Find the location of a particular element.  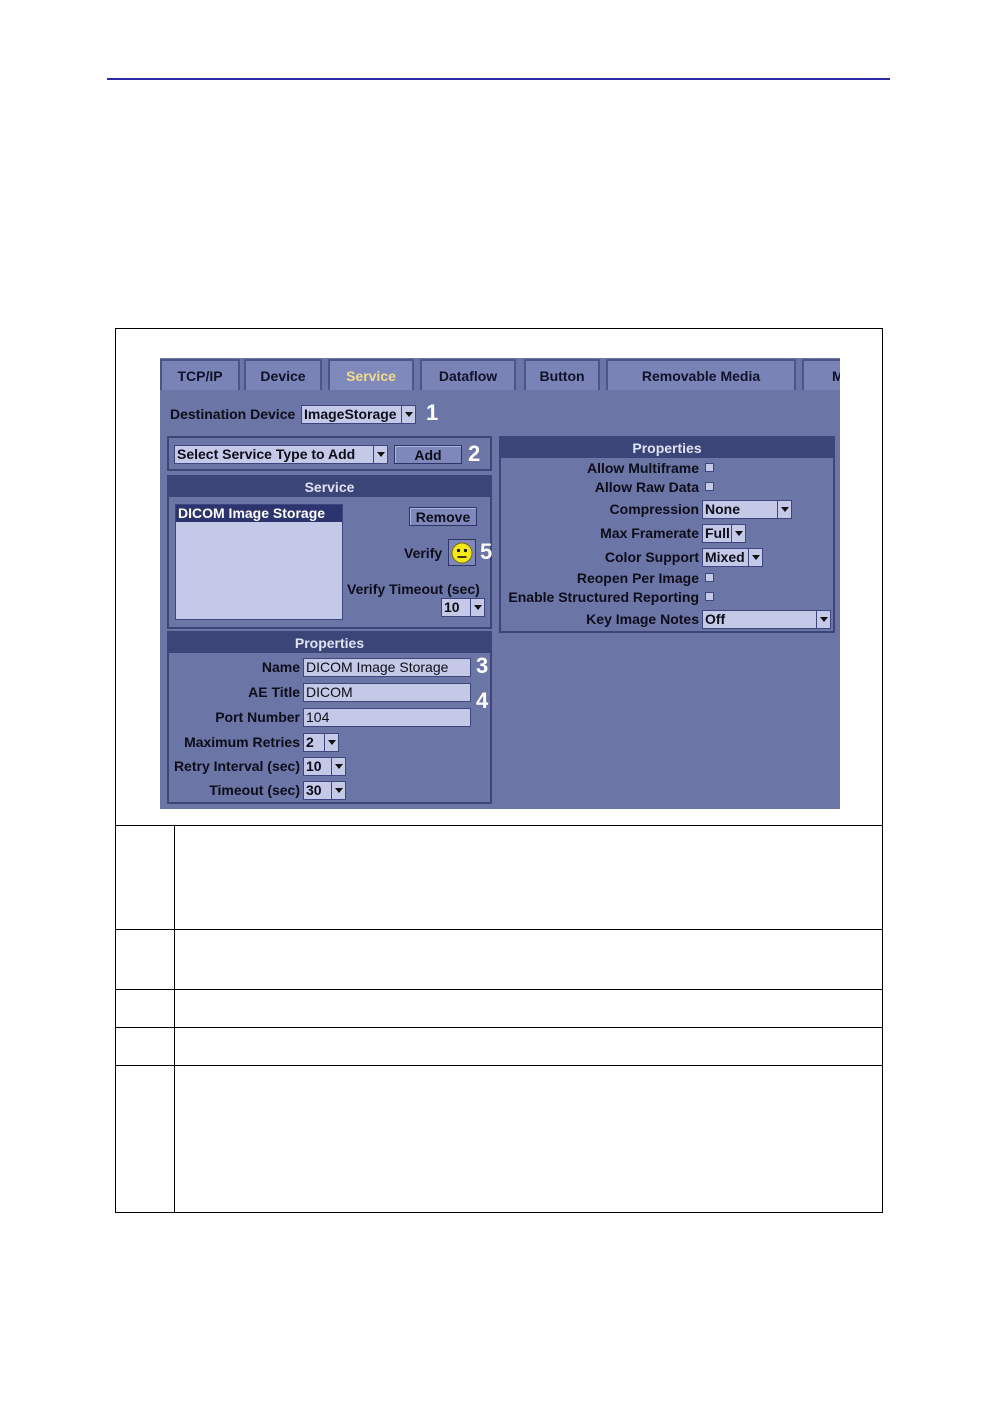

key-image-notes-label: Key Image Notes is located at coordinates (642, 619).